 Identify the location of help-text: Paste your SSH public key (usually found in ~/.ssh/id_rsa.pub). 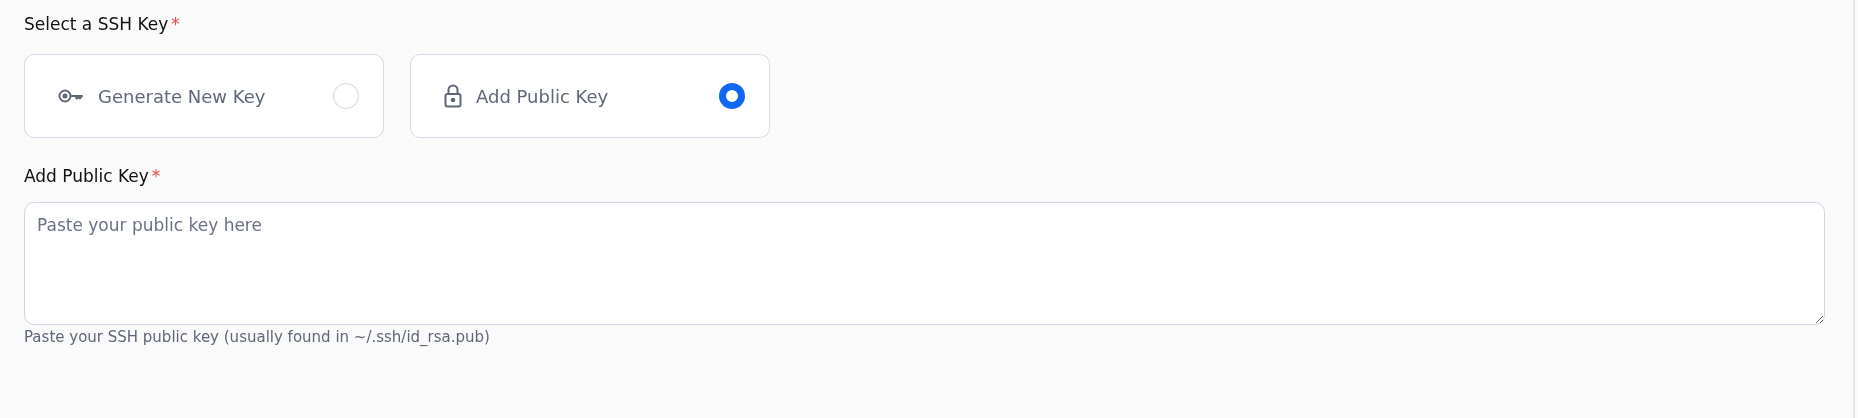
(257, 337).